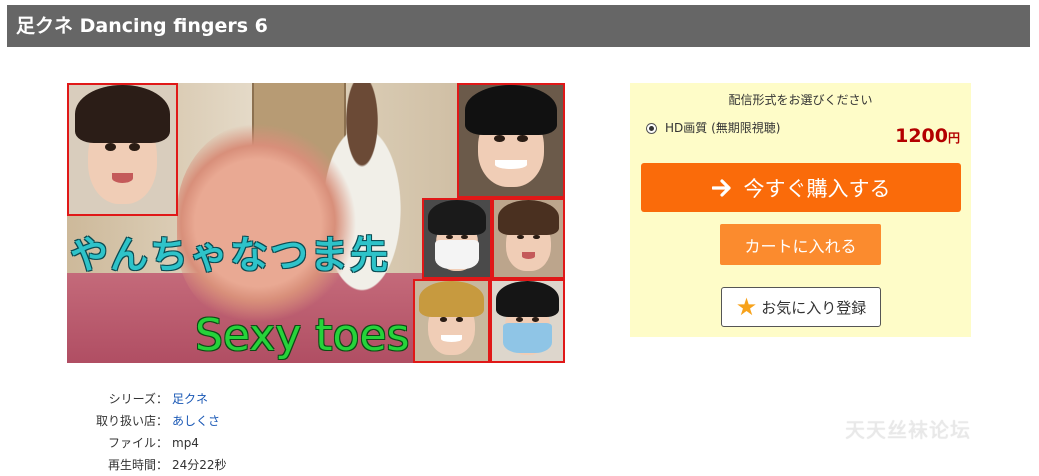 The height and width of the screenshot is (476, 1039). I want to click on file-format-value: mp4, so click(185, 443).